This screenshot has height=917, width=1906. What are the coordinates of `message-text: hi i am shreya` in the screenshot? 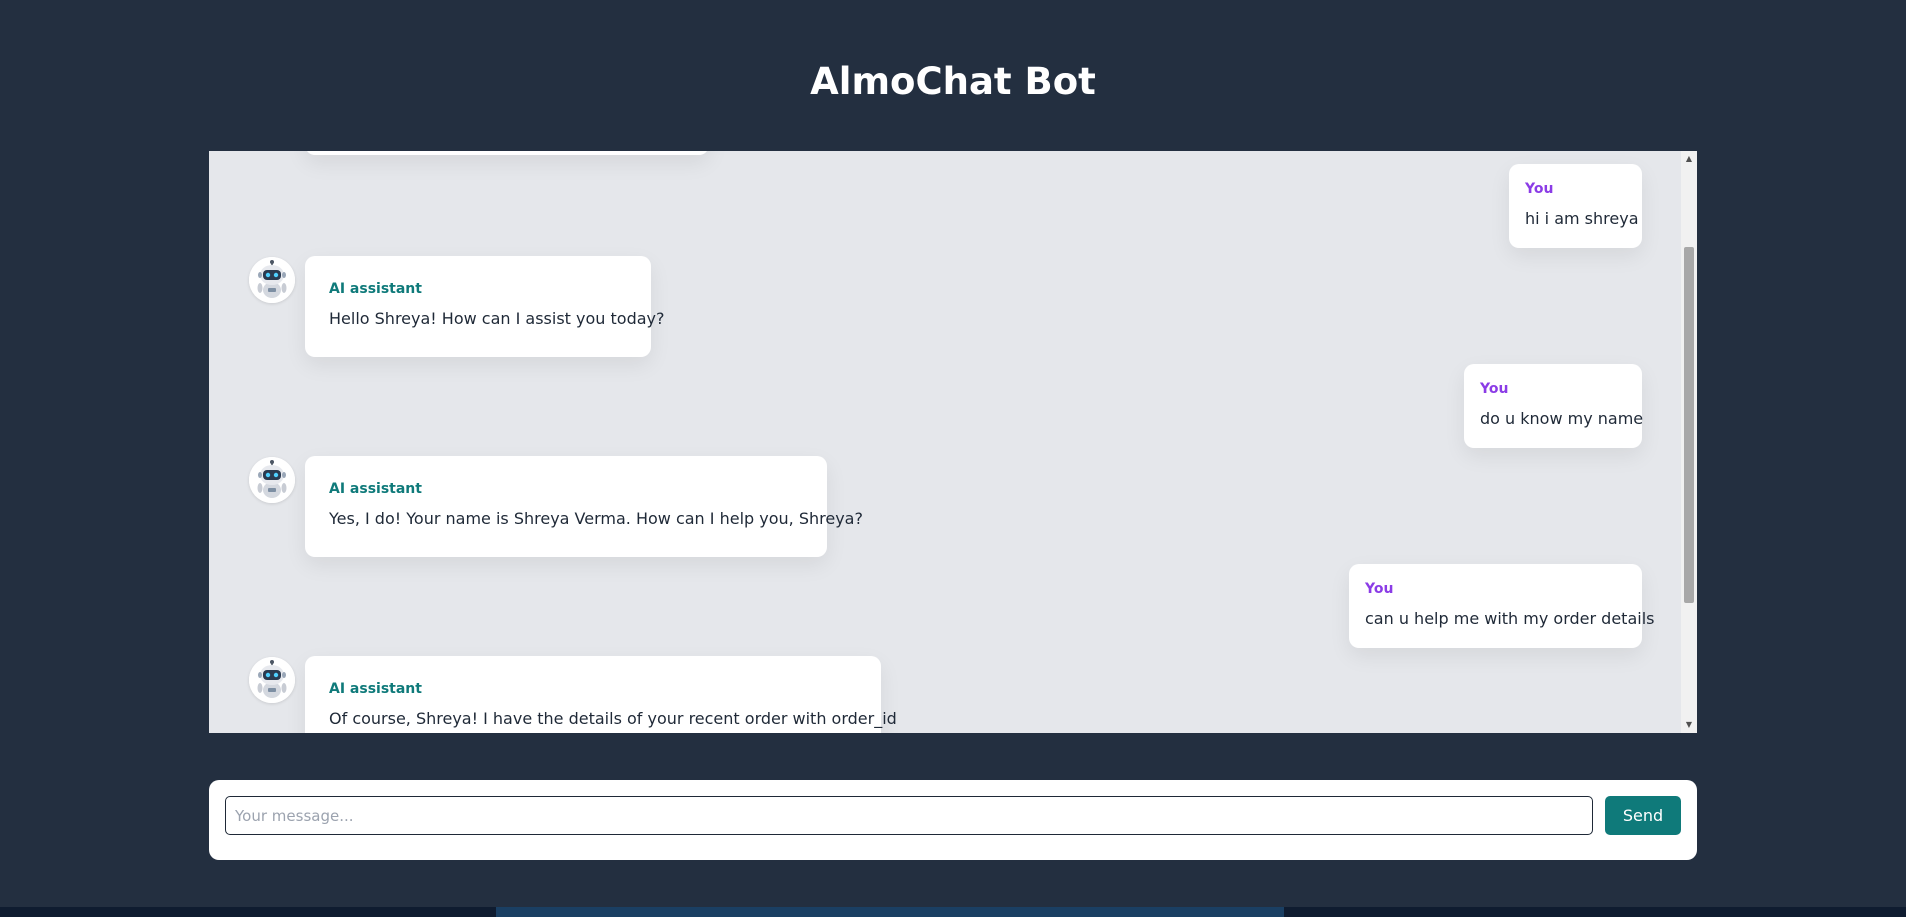 It's located at (1582, 218).